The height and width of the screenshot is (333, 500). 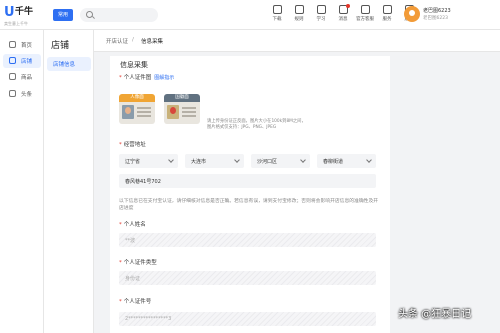 I want to click on nav-label: 学习, so click(x=321, y=19).